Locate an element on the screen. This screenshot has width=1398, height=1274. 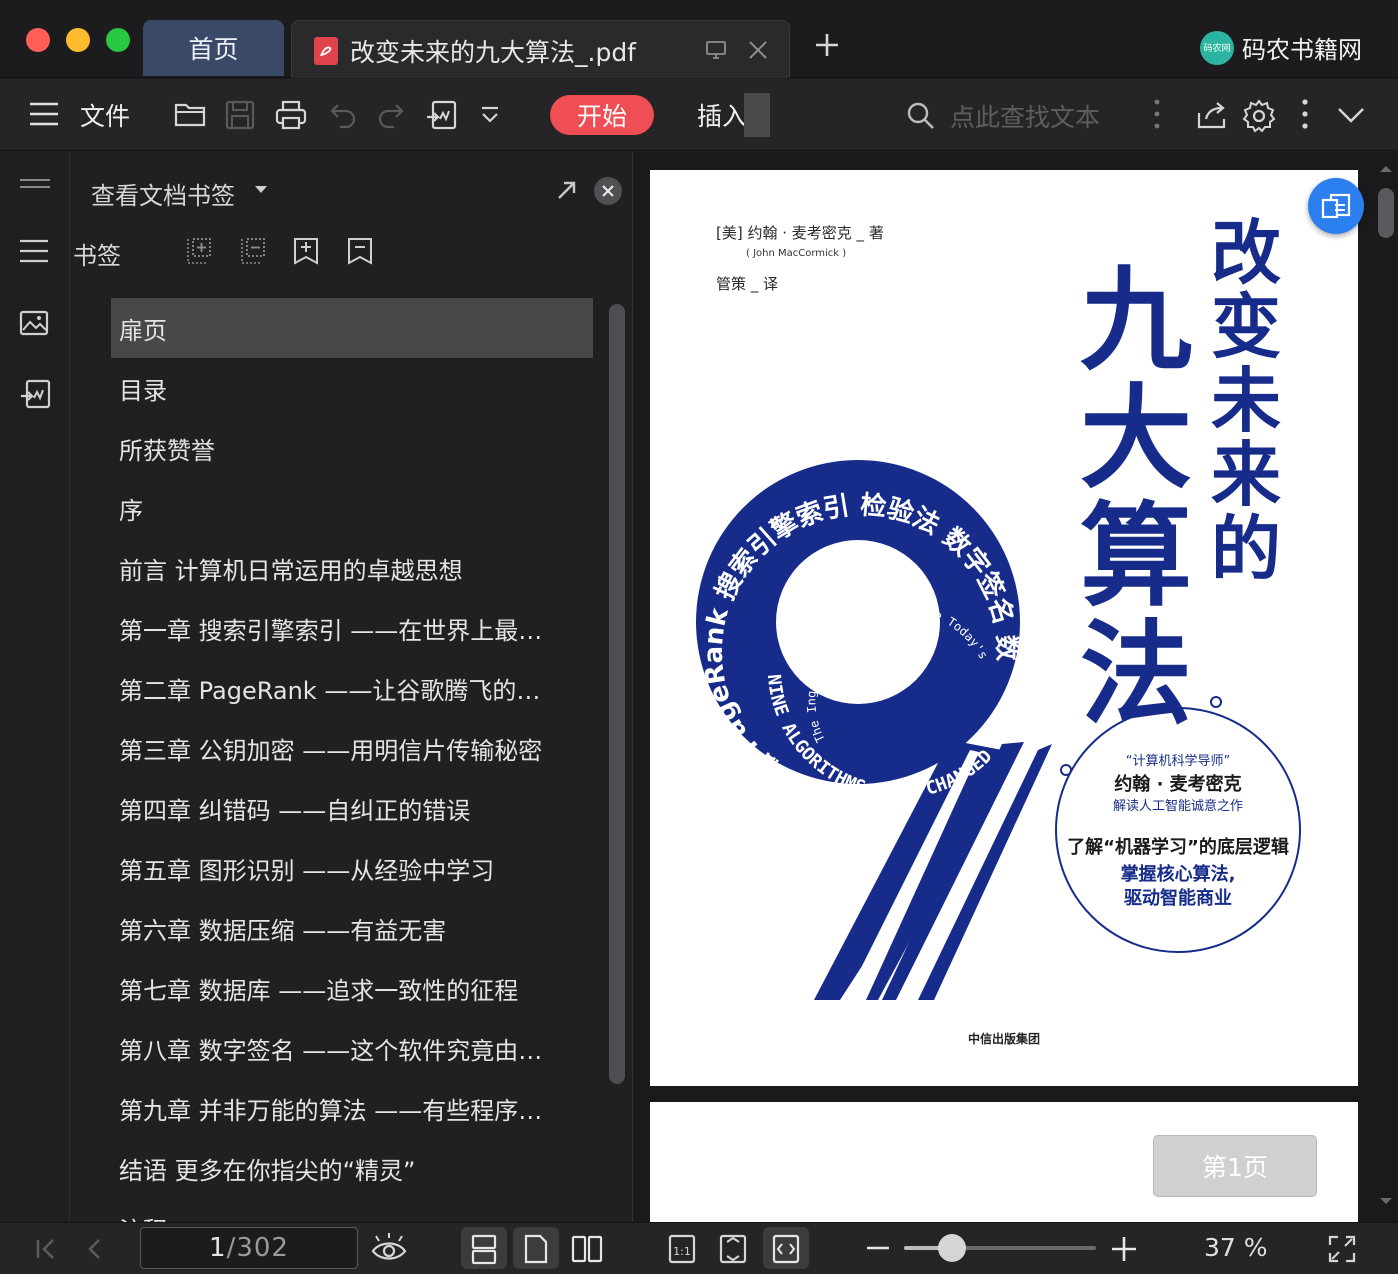
remove-bookmark-icon is located at coordinates (360, 251).